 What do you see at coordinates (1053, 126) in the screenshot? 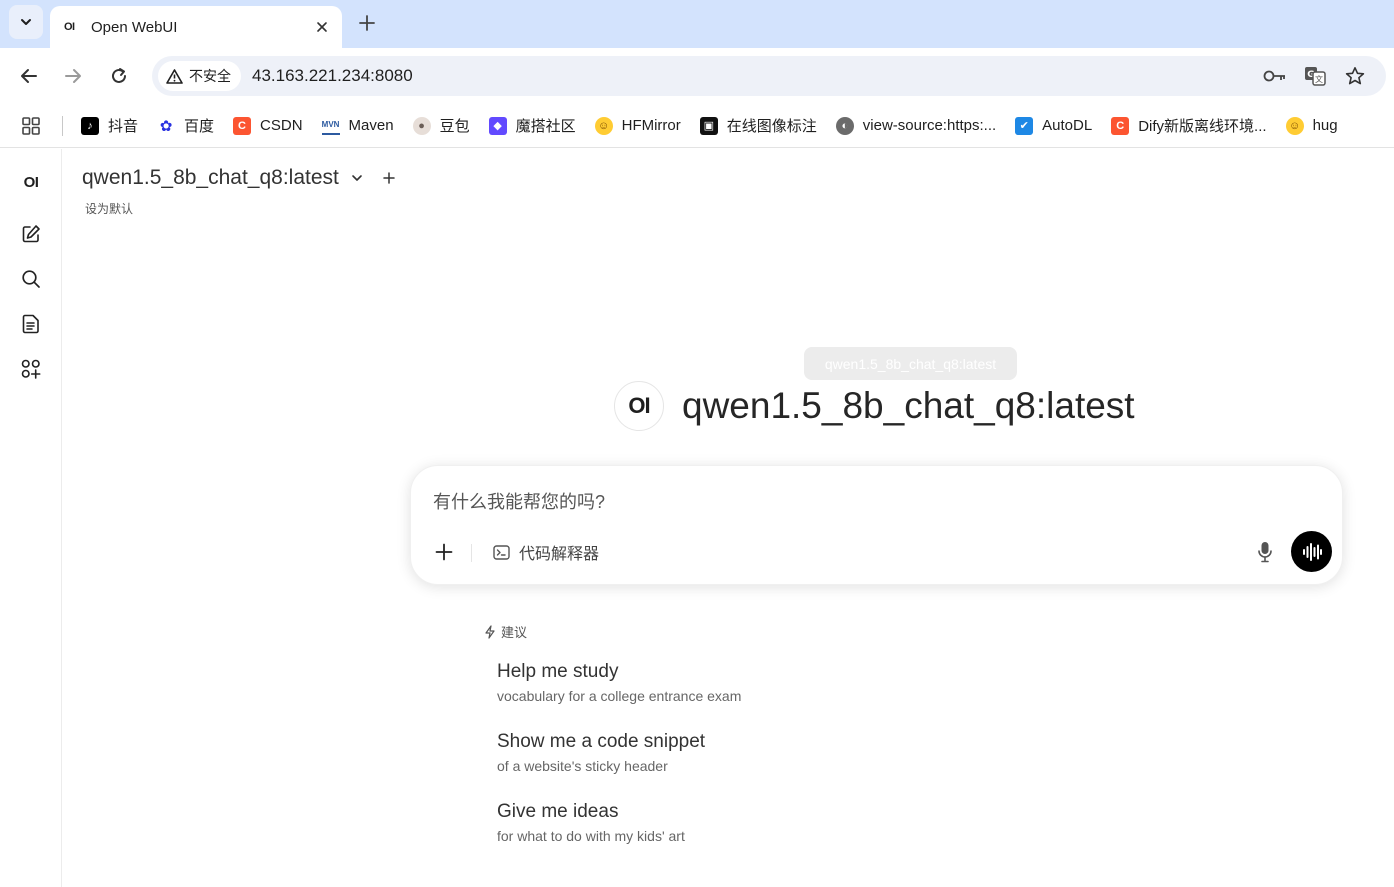
I see `bookmark-autodl: ✔ AutoDL` at bounding box center [1053, 126].